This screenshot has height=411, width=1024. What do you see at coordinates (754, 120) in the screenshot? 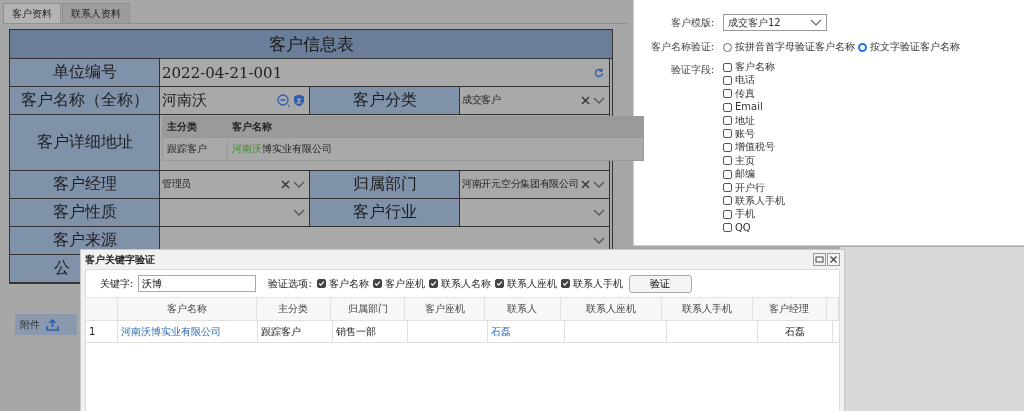
I see `checkbox-option: 地址` at bounding box center [754, 120].